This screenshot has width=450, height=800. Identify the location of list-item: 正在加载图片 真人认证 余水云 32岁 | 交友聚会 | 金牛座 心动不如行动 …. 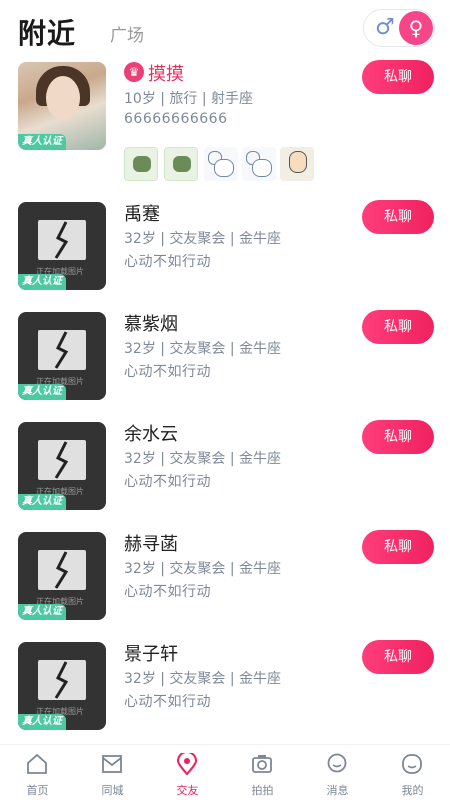
(225, 475).